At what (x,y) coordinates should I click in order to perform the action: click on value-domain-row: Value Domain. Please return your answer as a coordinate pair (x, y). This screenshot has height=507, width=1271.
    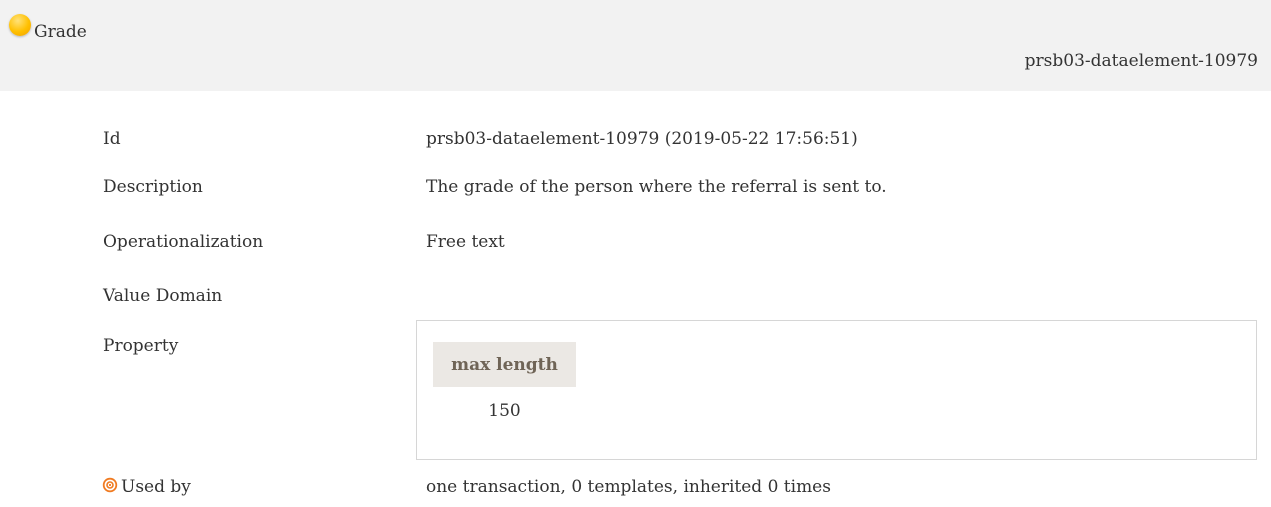
    Looking at the image, I should click on (635, 298).